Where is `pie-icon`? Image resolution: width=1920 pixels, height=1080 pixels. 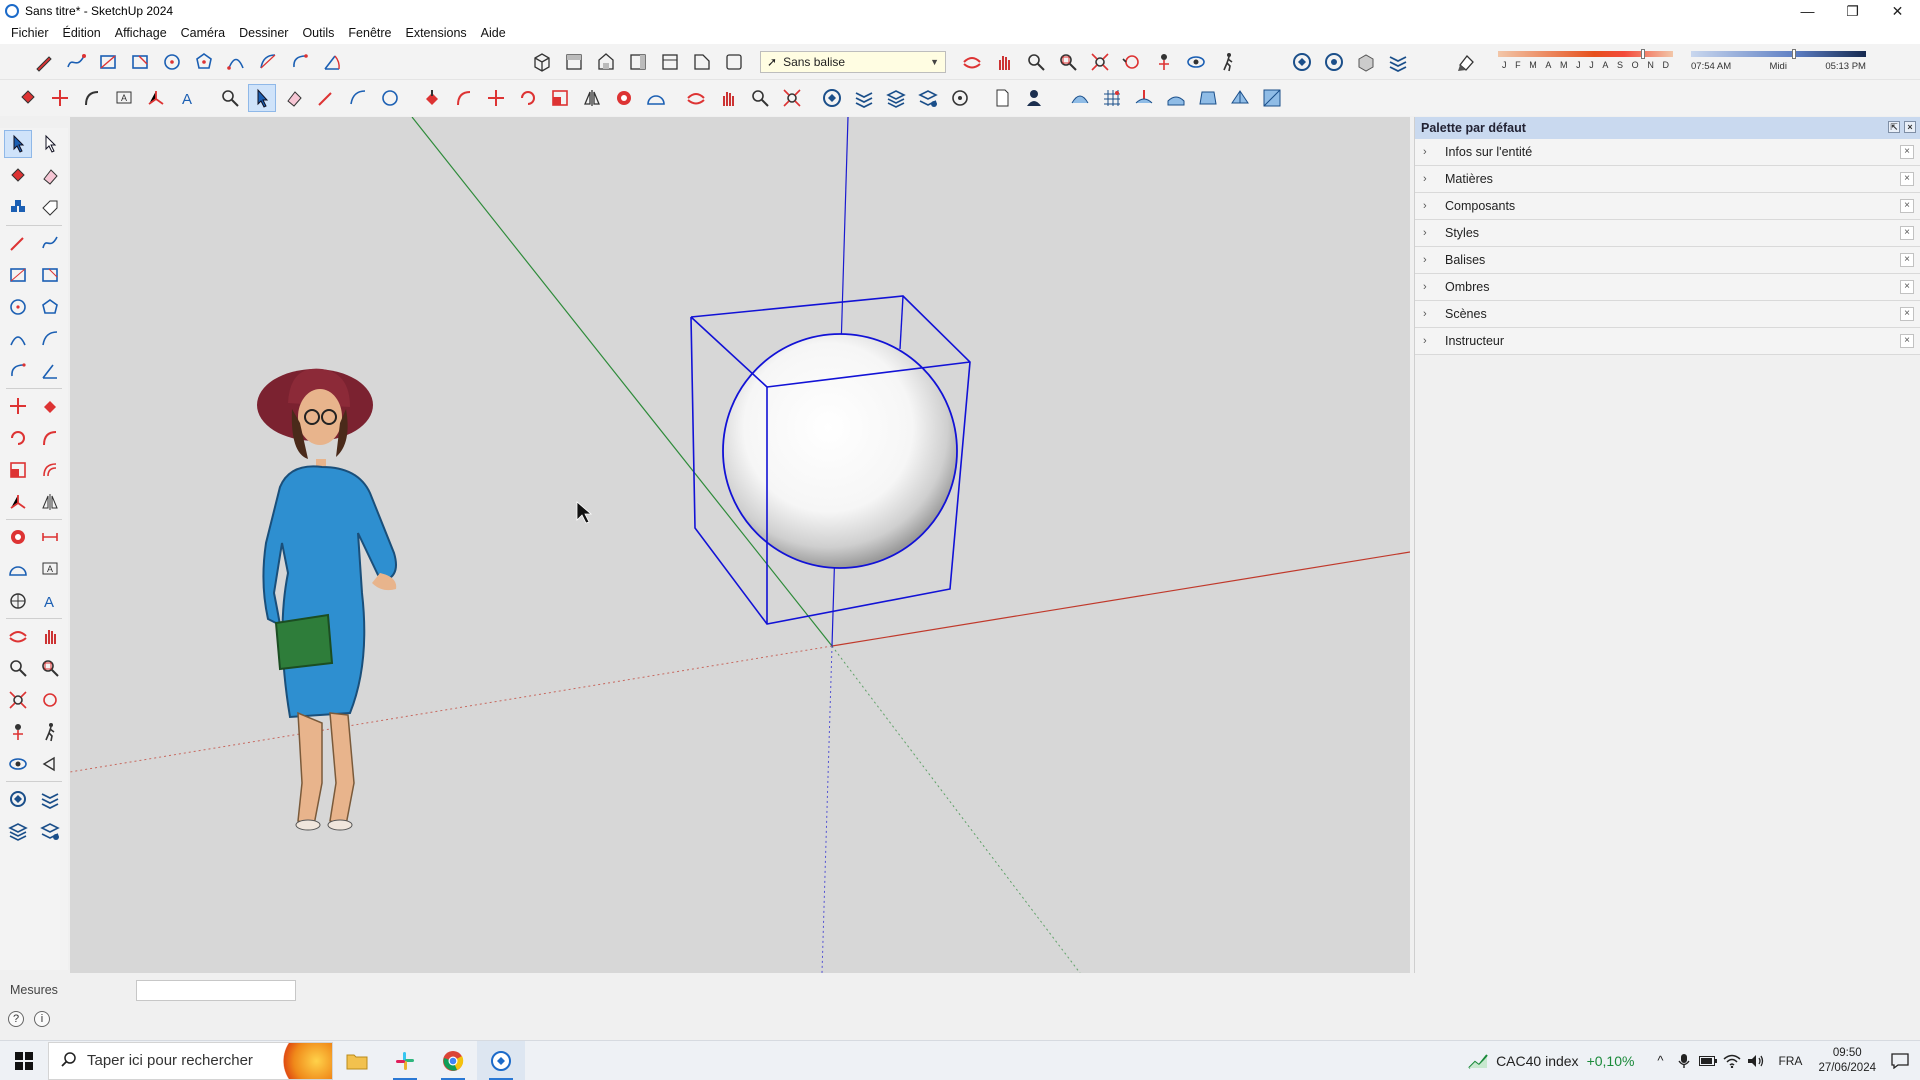 pie-icon is located at coordinates (332, 62).